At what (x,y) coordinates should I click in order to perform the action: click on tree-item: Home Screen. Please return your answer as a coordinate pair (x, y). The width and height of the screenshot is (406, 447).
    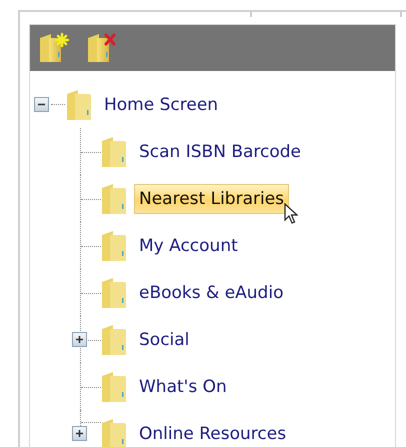
    Looking at the image, I should click on (161, 105).